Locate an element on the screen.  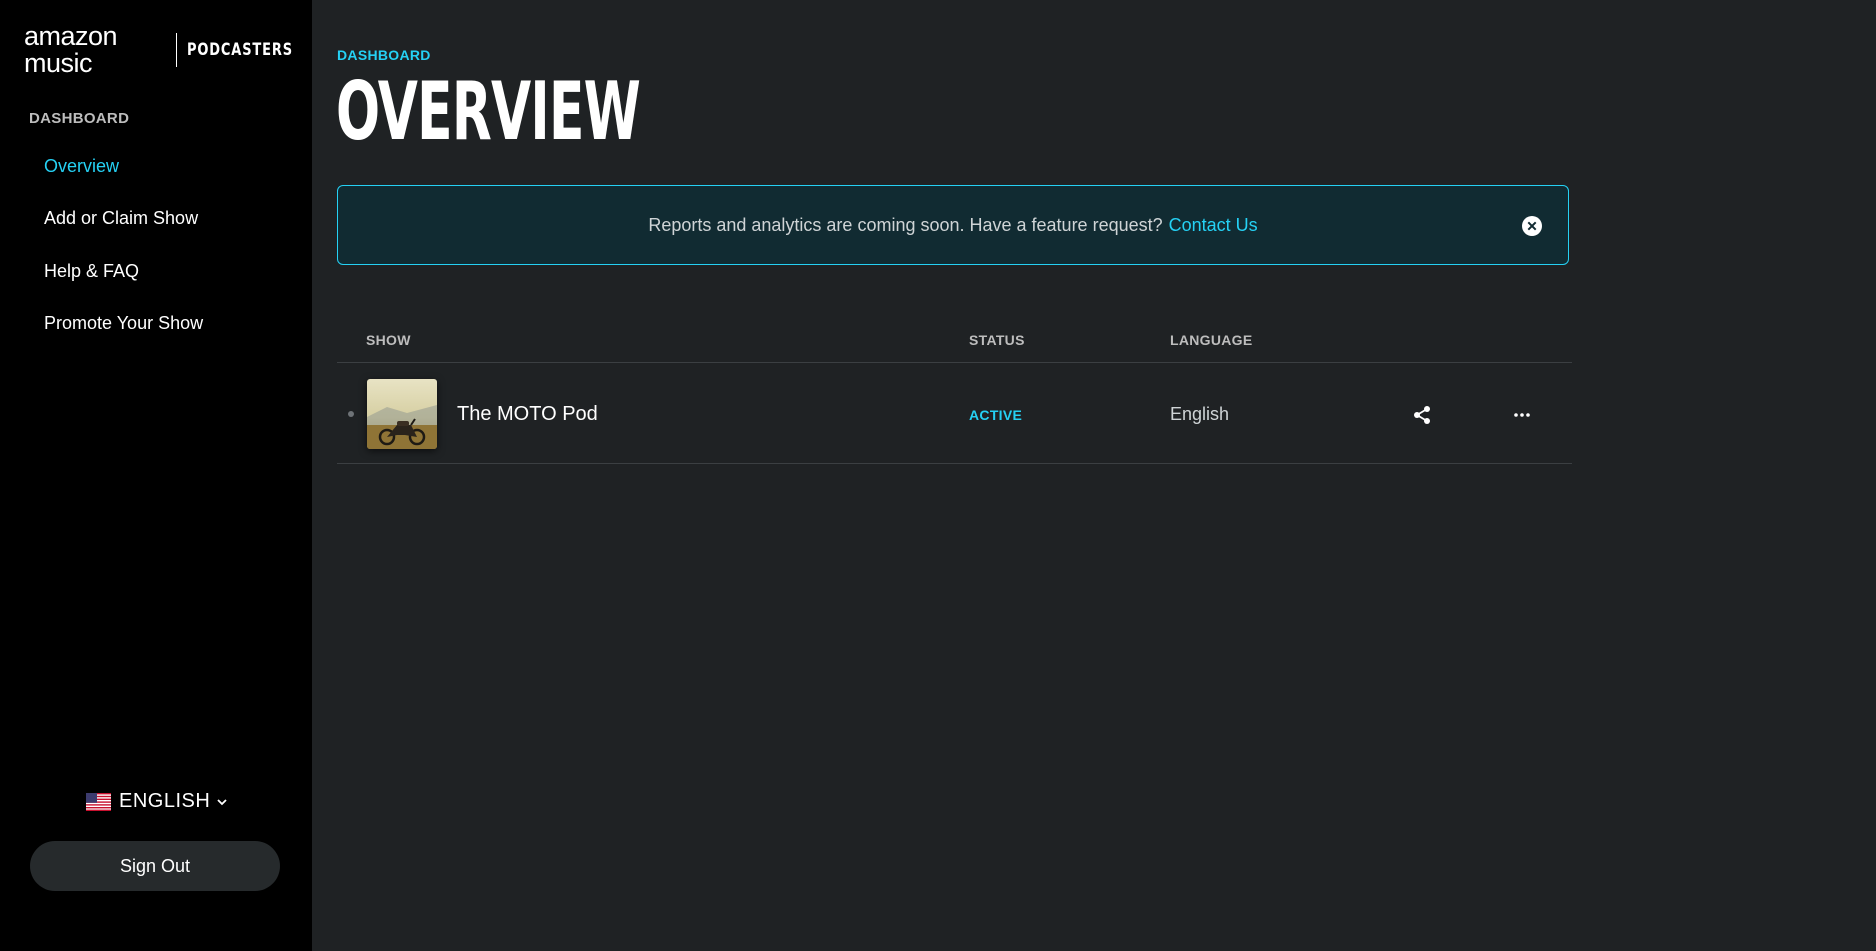
column-header-language: LANGUAGE is located at coordinates (1211, 340).